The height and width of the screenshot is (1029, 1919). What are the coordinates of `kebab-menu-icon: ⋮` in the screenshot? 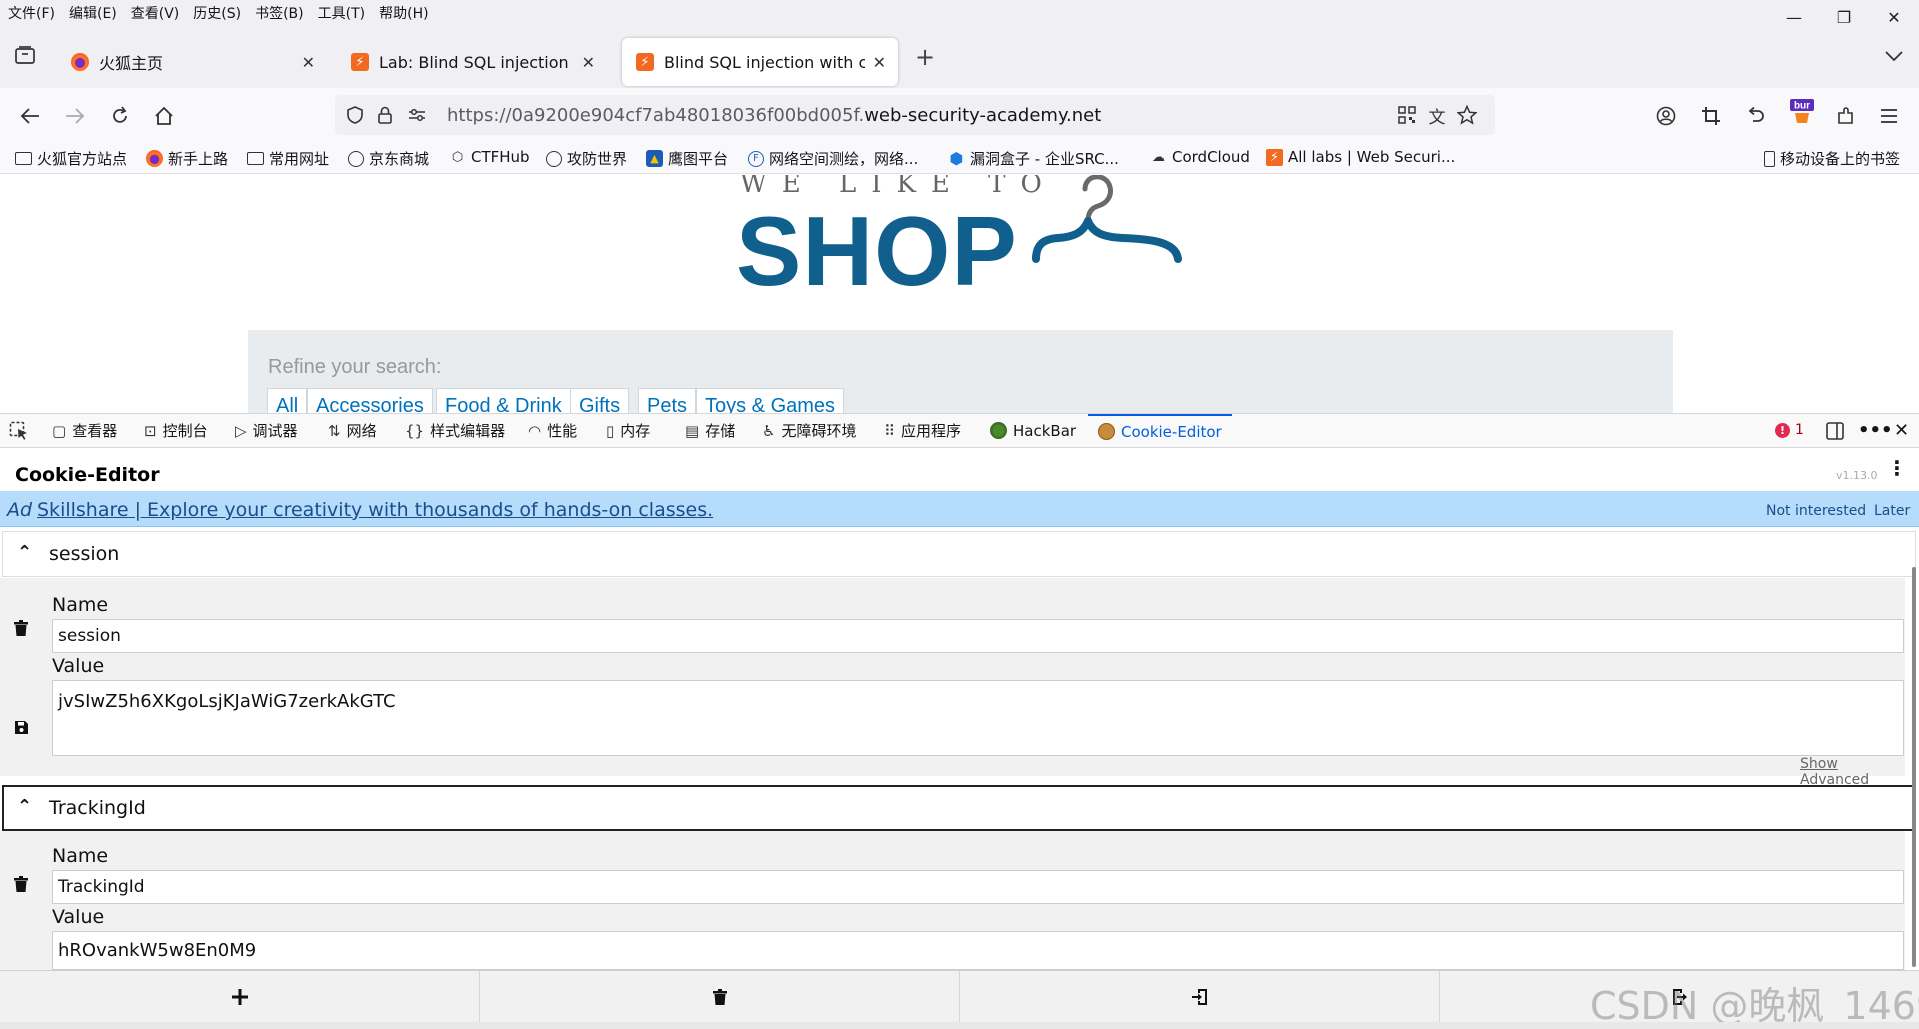 It's located at (1897, 468).